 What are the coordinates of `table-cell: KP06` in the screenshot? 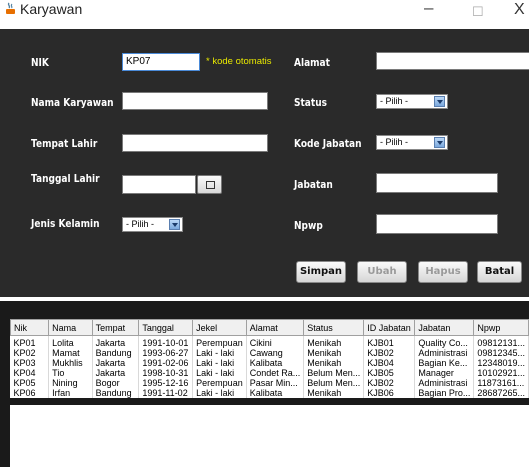 It's located at (30, 393).